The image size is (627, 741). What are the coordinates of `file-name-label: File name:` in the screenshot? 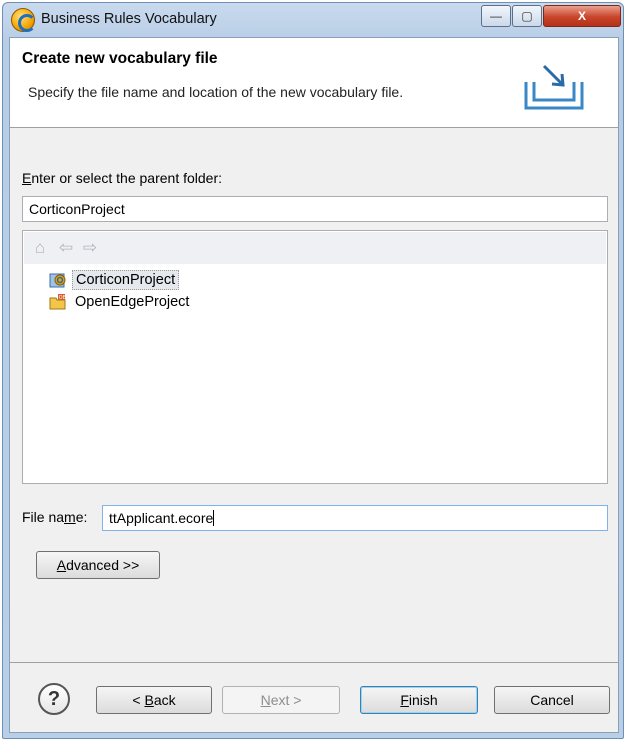 It's located at (54, 517).